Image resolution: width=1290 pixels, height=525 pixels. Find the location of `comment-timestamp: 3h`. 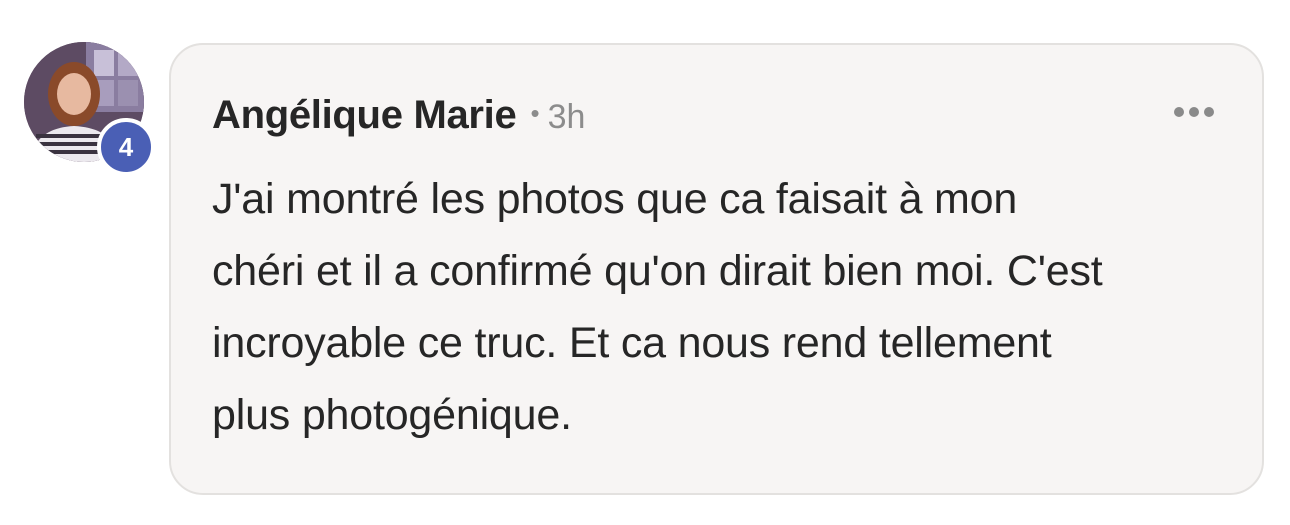

comment-timestamp: 3h is located at coordinates (567, 117).